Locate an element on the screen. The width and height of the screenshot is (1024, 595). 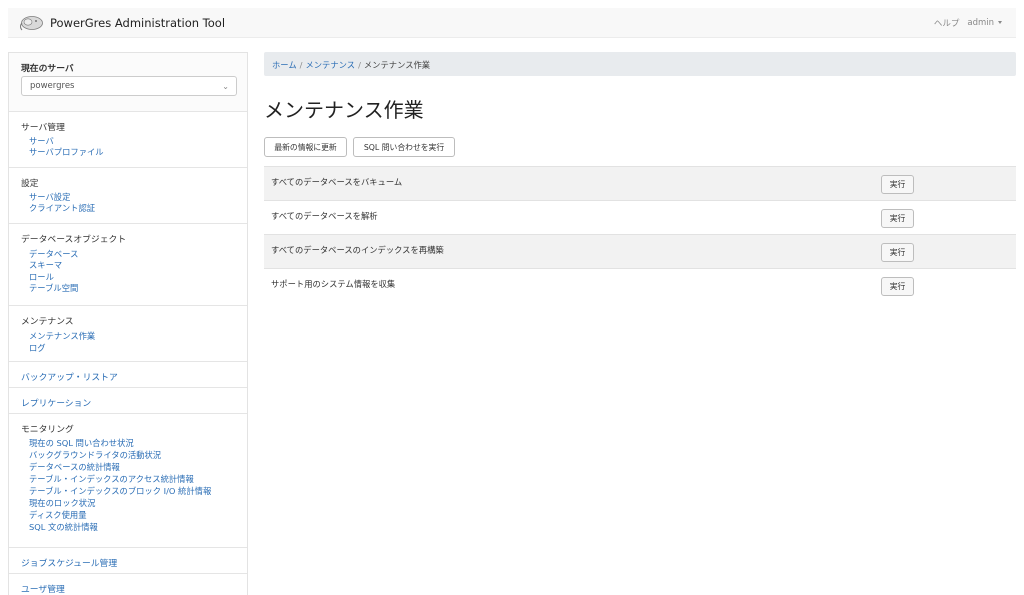
db-objects-title: データベースオブジェクト is located at coordinates (74, 240).